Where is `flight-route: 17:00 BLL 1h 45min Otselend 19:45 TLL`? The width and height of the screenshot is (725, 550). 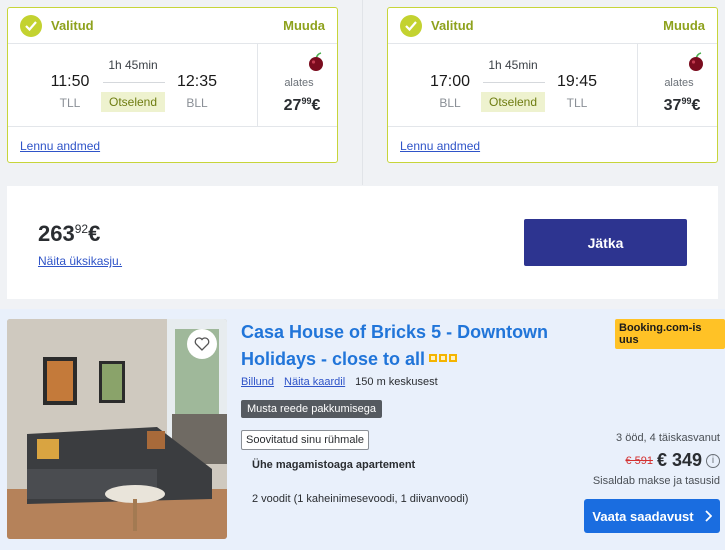
flight-route: 17:00 BLL 1h 45min Otselend 19:45 TLL is located at coordinates (513, 85).